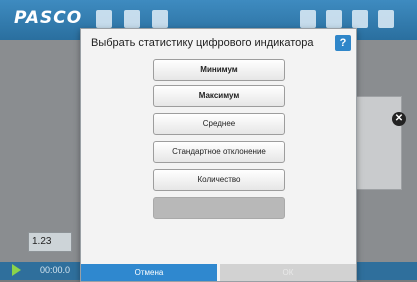  What do you see at coordinates (104, 19) in the screenshot?
I see `home-icon` at bounding box center [104, 19].